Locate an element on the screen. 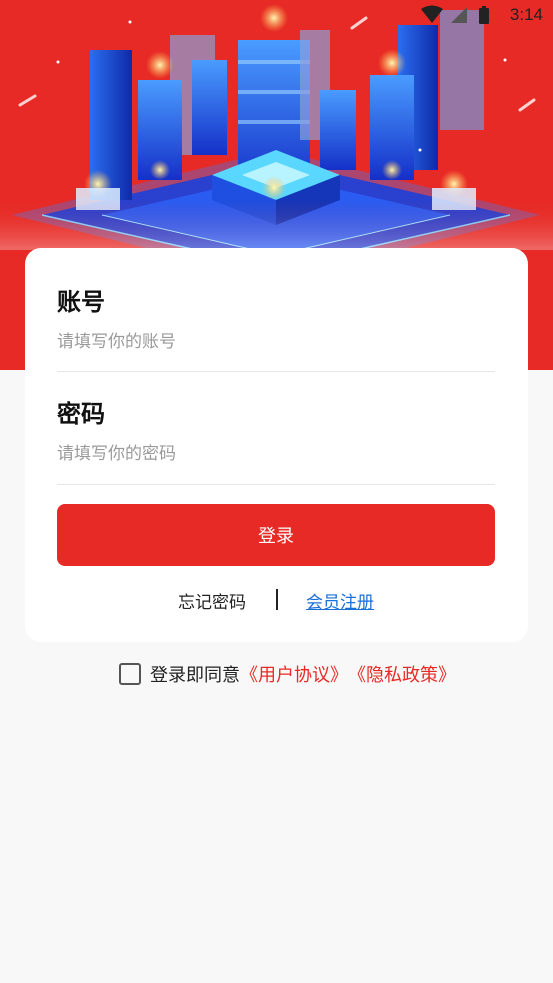  status-bar: 3:14 is located at coordinates (276, 15).